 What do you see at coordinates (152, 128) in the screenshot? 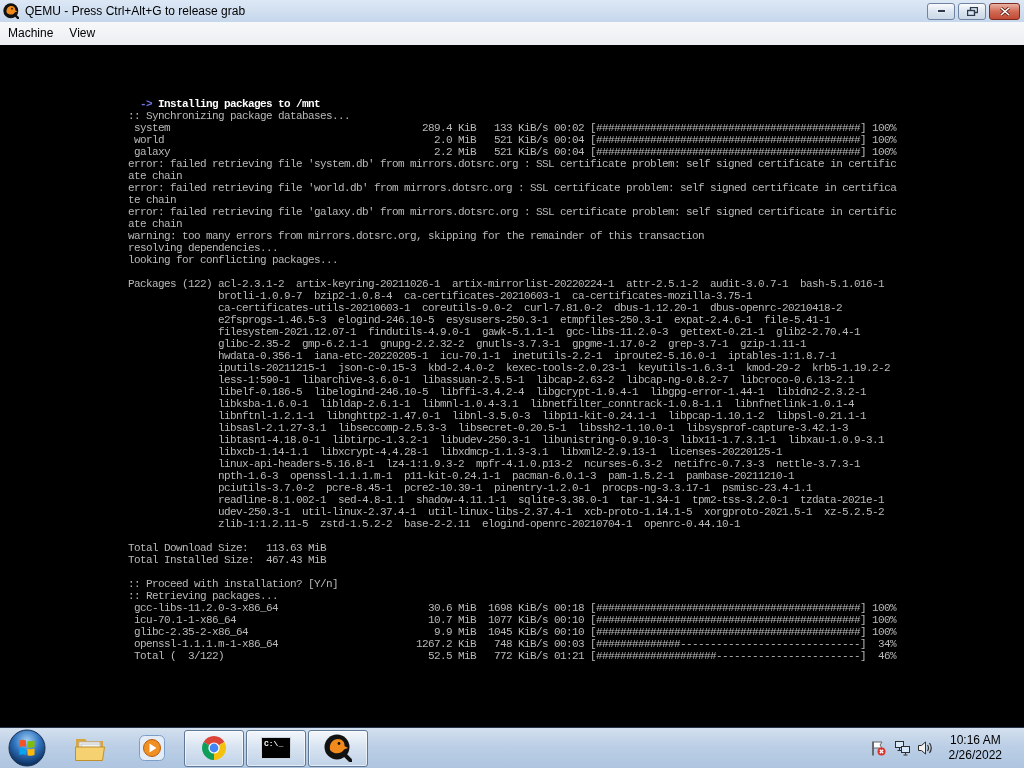
I see `package-name: system` at bounding box center [152, 128].